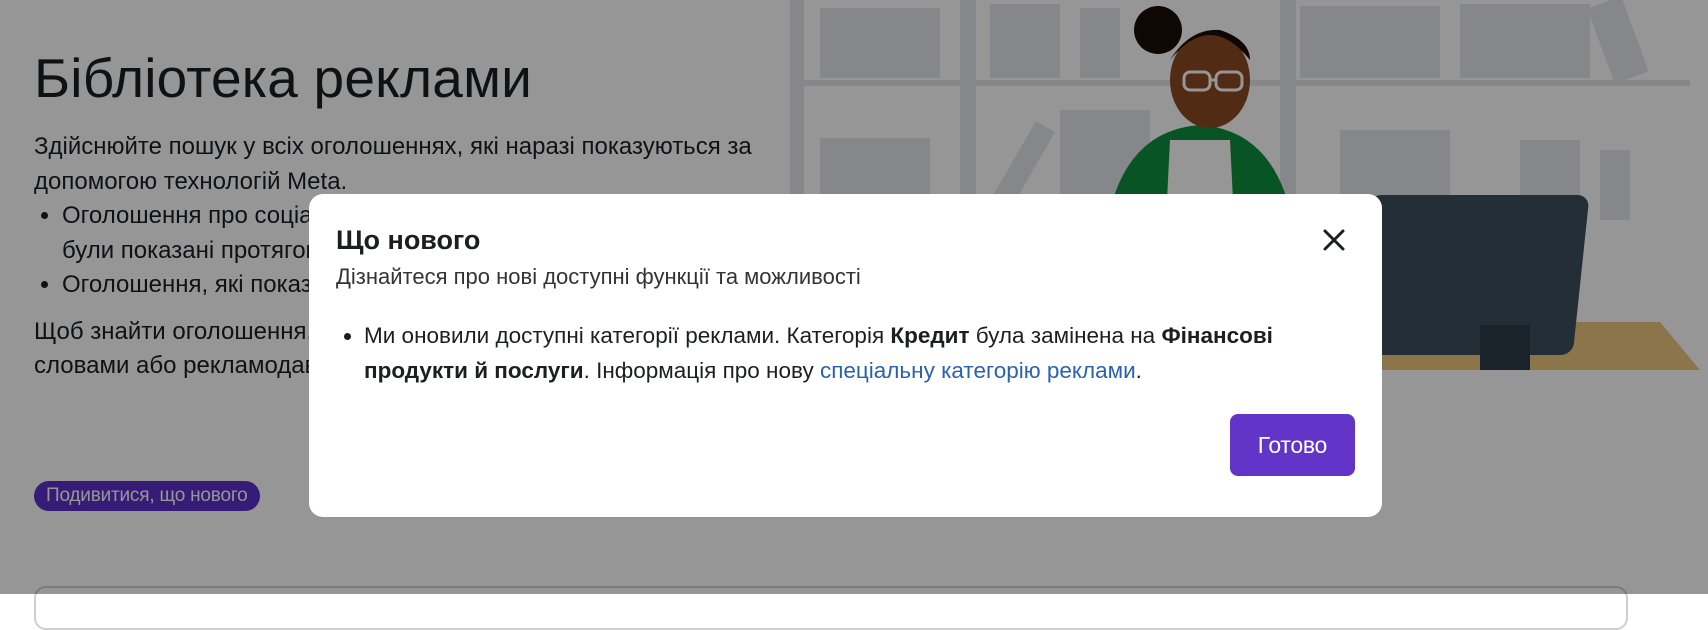 The width and height of the screenshot is (1708, 630). What do you see at coordinates (408, 240) in the screenshot?
I see `dialog-title: Що нового` at bounding box center [408, 240].